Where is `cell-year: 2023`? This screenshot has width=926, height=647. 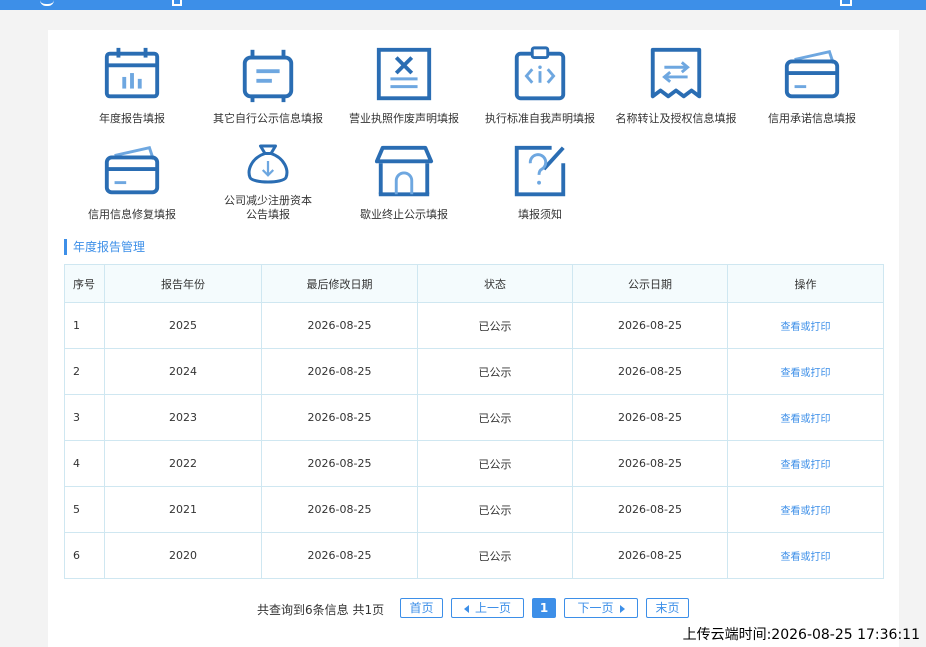 cell-year: 2023 is located at coordinates (183, 417).